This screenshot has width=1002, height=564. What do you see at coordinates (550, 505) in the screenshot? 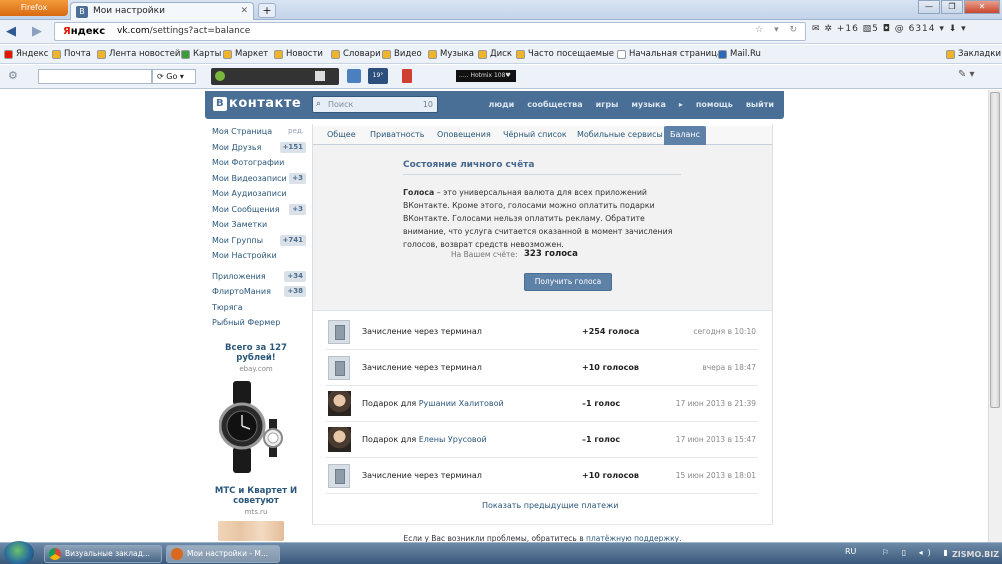
I see `show-previous-payments-link: Показать предыдущие платежи` at bounding box center [550, 505].